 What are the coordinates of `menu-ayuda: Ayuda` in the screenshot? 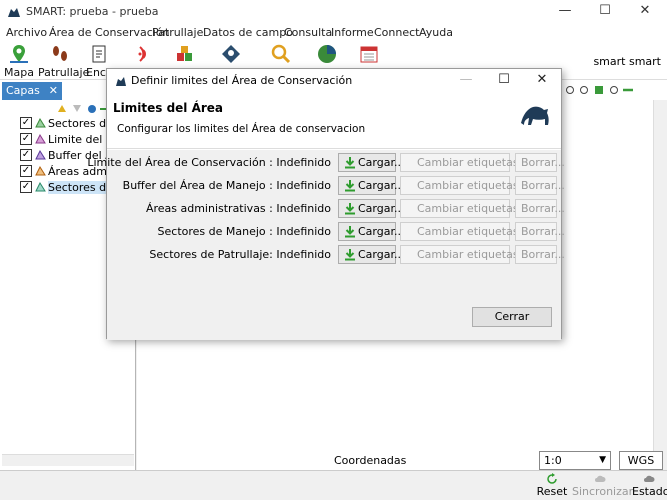 It's located at (436, 32).